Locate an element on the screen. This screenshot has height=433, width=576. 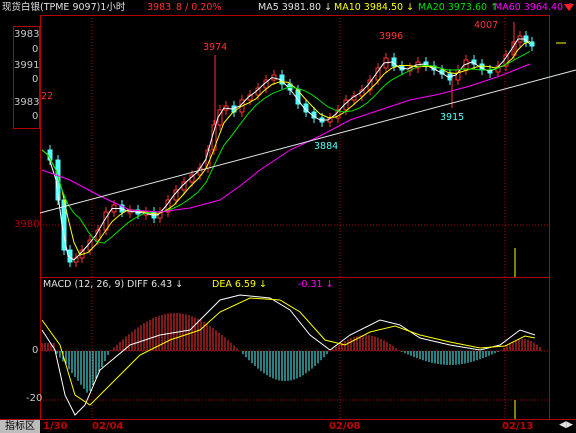
axis-label: 3980 is located at coordinates (27, 224).